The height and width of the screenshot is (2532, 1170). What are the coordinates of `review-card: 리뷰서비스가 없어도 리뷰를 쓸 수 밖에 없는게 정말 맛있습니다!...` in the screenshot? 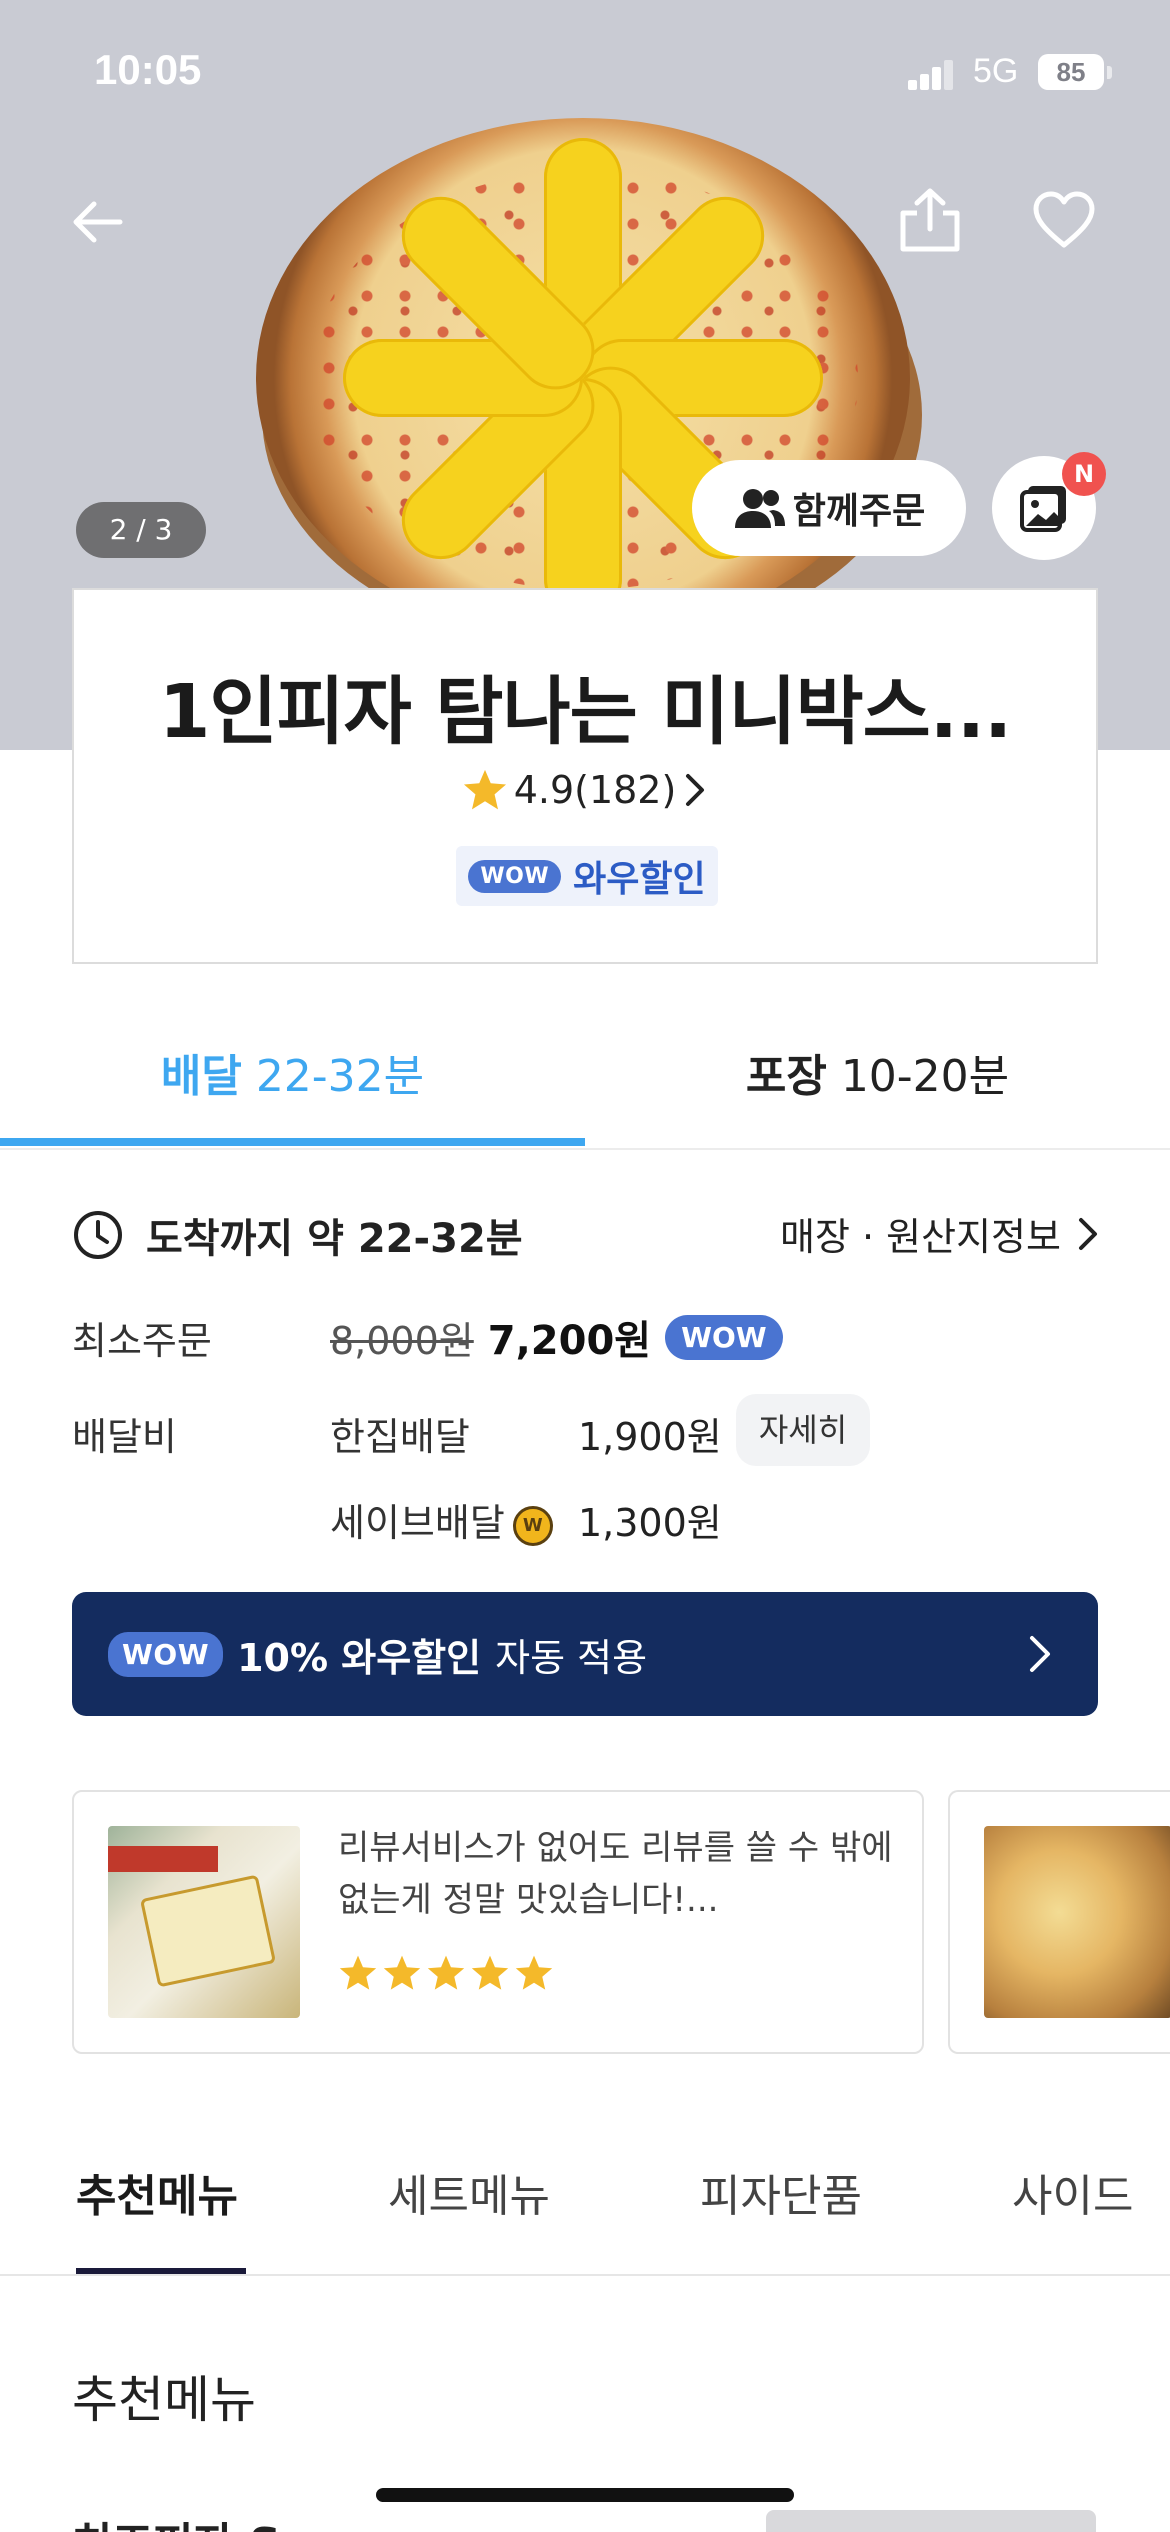 It's located at (498, 1922).